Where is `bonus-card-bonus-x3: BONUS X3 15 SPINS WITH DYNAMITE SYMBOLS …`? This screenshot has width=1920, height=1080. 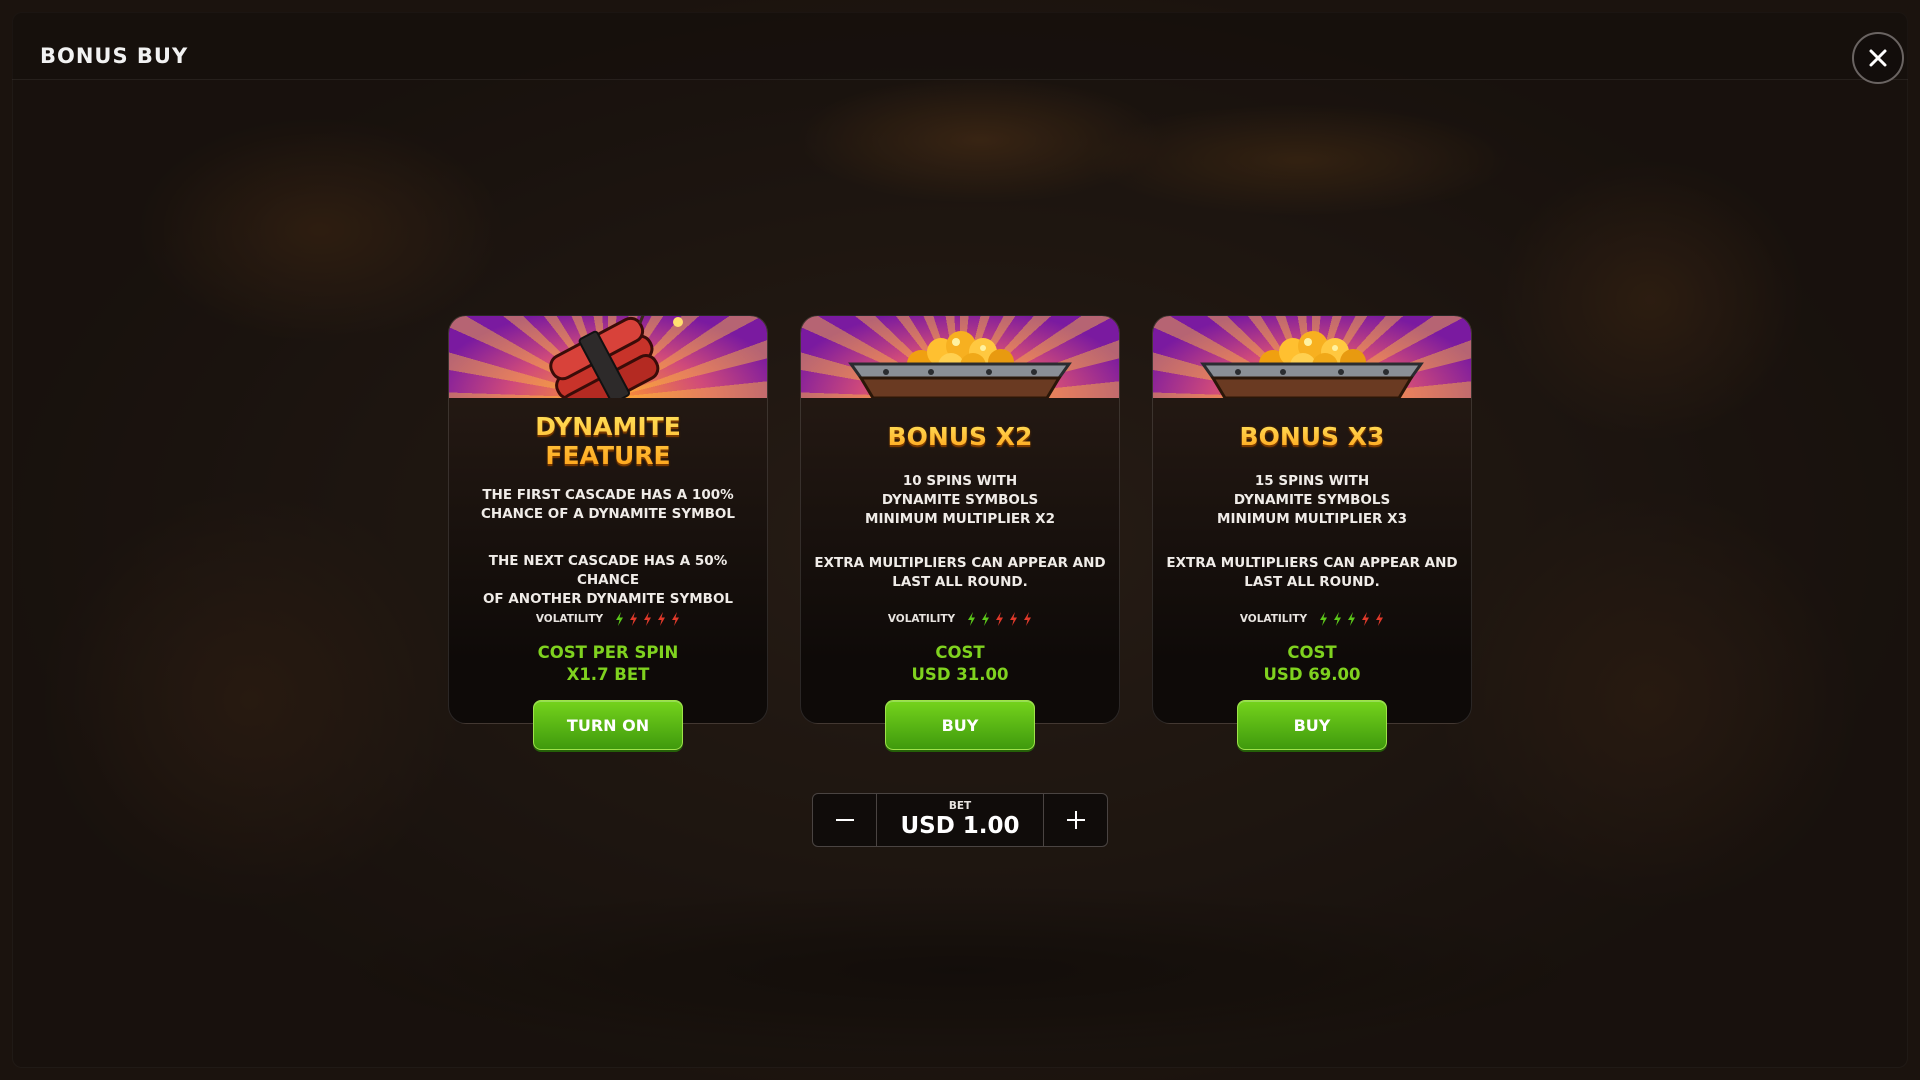 bonus-card-bonus-x3: BONUS X3 15 SPINS WITH DYNAMITE SYMBOLS … is located at coordinates (1312, 532).